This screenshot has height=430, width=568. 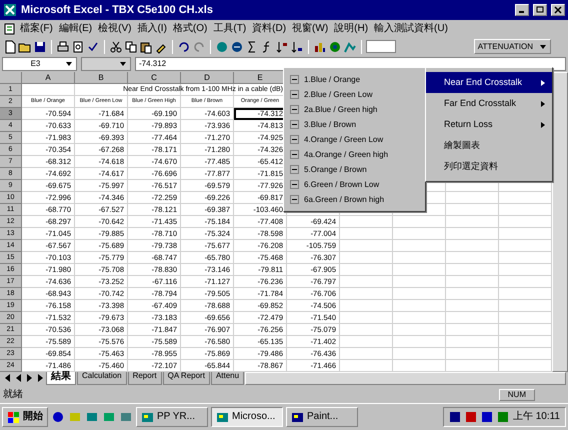 What do you see at coordinates (25, 417) in the screenshot?
I see `start-button: 開始` at bounding box center [25, 417].